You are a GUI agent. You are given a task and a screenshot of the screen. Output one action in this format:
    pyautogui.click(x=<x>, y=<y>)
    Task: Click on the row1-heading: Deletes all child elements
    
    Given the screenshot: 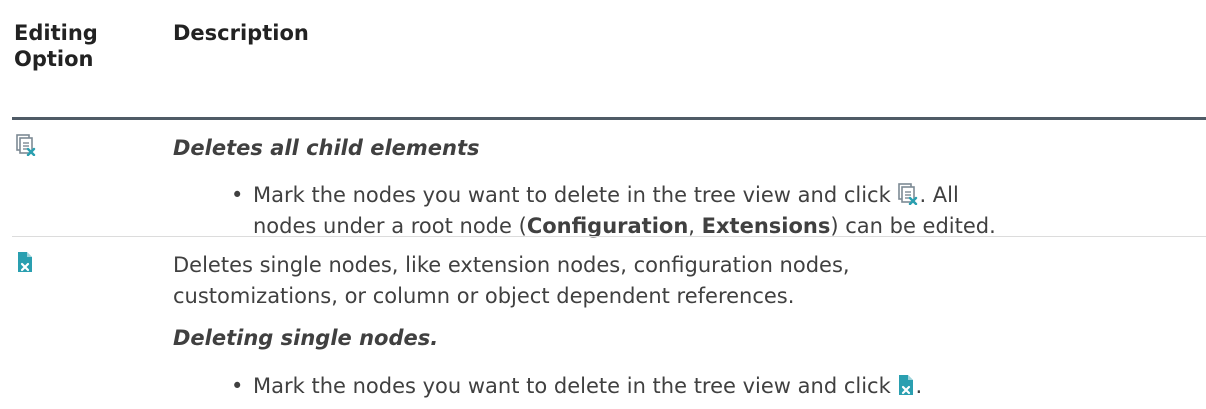 What is the action you would take?
    pyautogui.click(x=326, y=148)
    